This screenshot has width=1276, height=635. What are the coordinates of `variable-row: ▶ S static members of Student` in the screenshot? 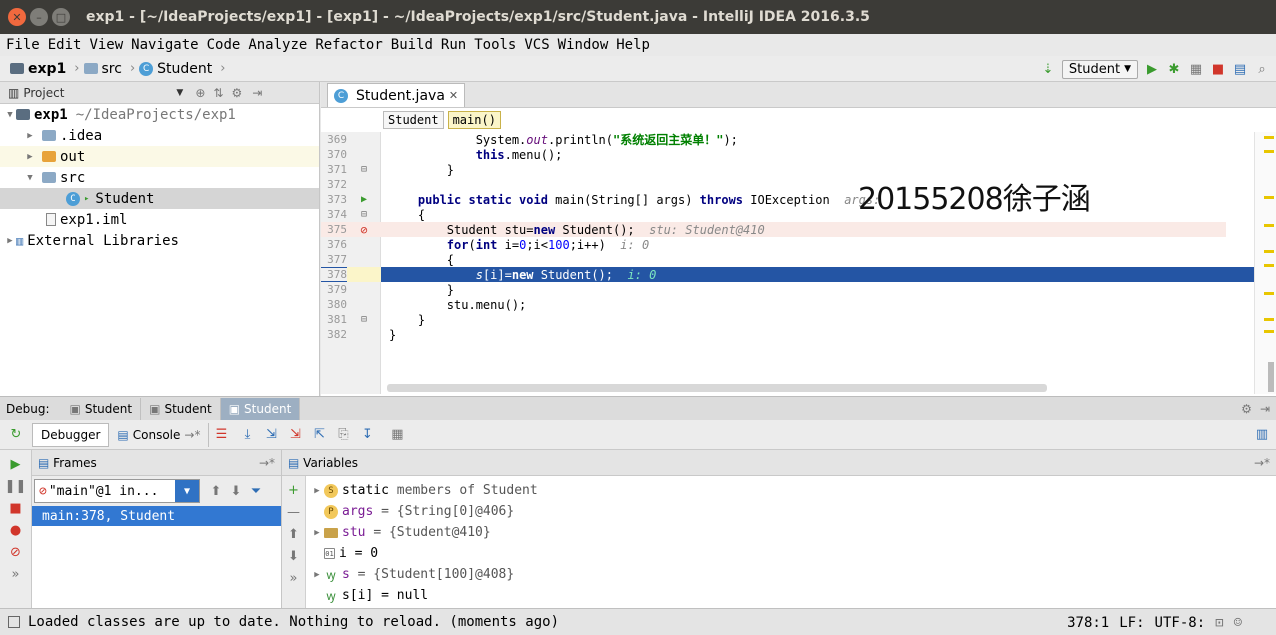 It's located at (423, 490).